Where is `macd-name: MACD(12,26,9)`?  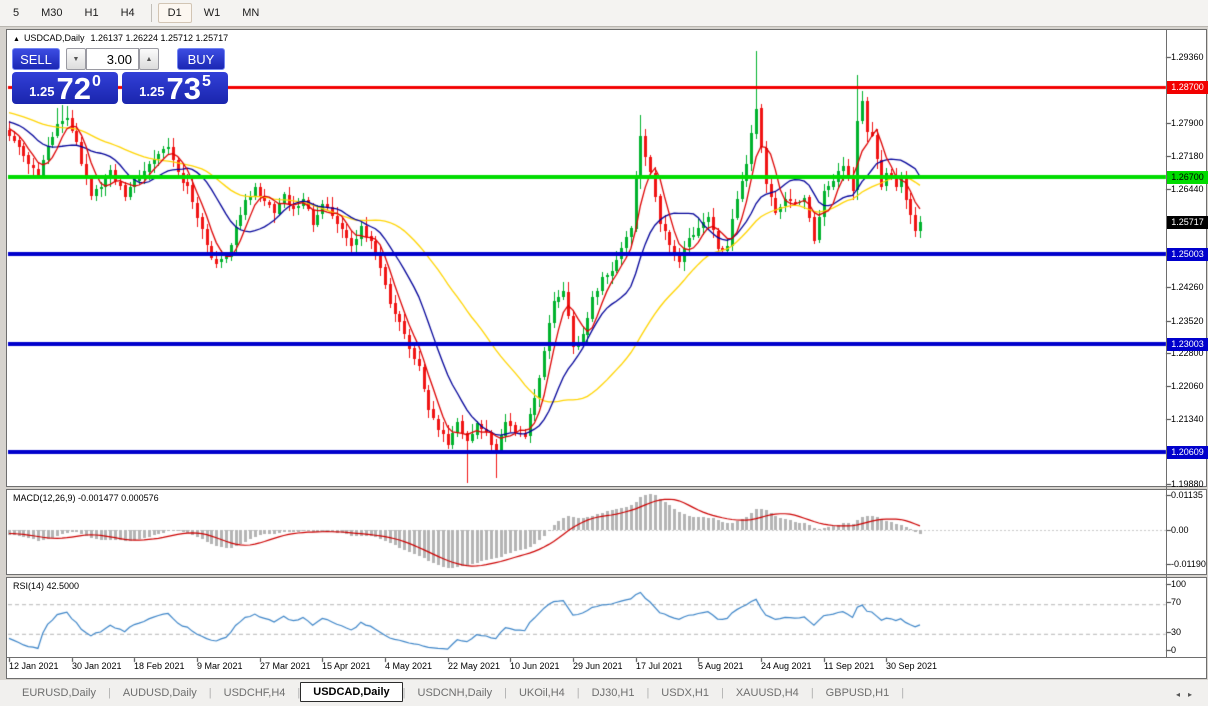 macd-name: MACD(12,26,9) is located at coordinates (44, 498).